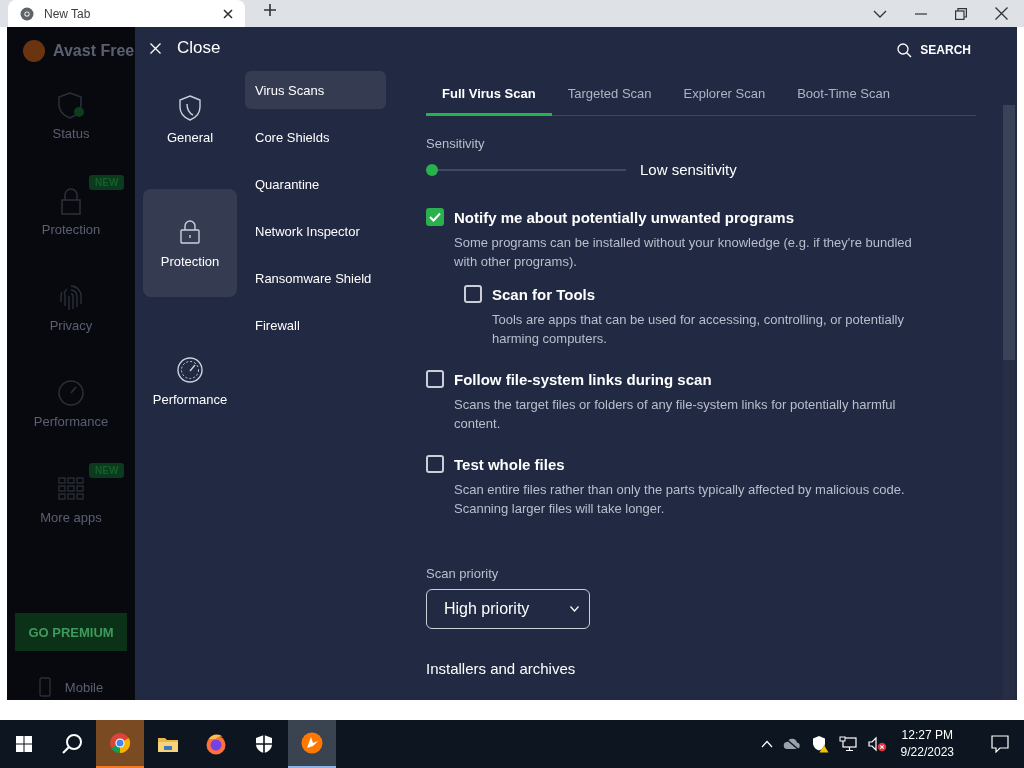  Describe the element at coordinates (843, 101) in the screenshot. I see `scan-tab: Boot-Time Scan` at that location.